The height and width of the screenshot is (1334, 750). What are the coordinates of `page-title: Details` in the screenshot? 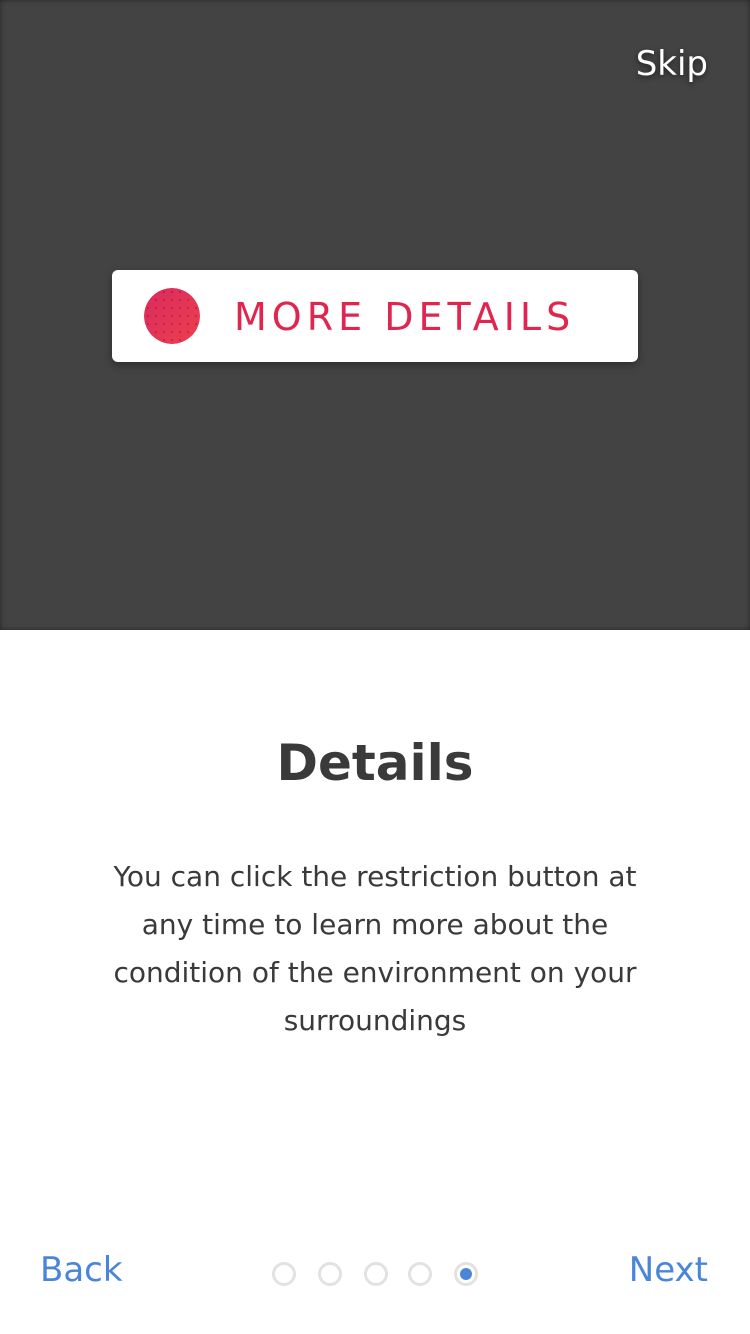 It's located at (375, 763).